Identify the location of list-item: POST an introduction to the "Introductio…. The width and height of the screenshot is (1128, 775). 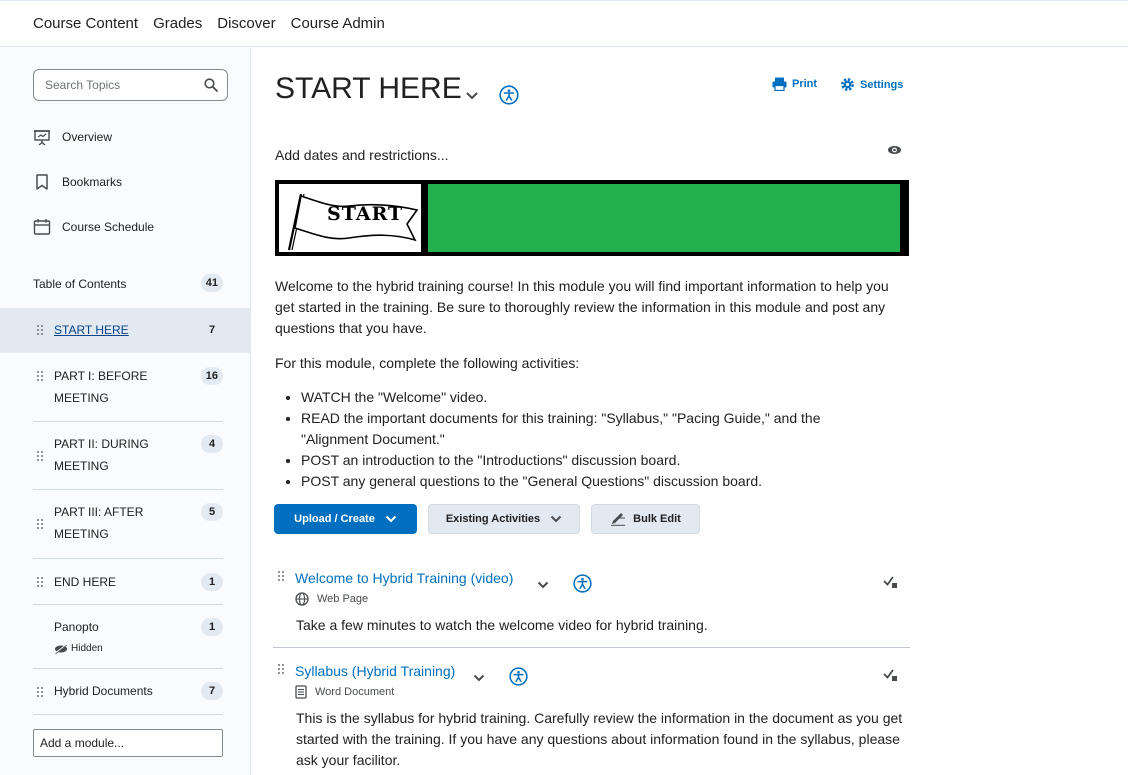
(591, 460).